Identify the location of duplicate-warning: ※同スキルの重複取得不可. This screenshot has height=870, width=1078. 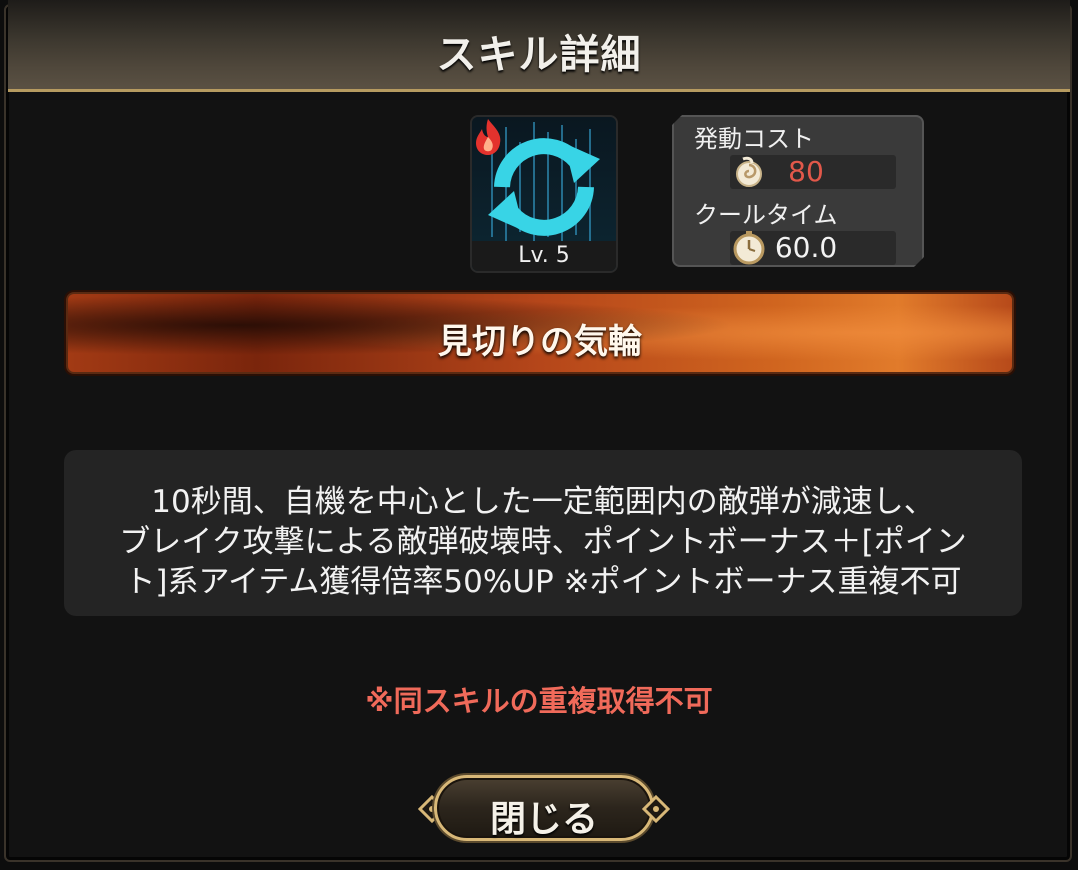
(539, 701).